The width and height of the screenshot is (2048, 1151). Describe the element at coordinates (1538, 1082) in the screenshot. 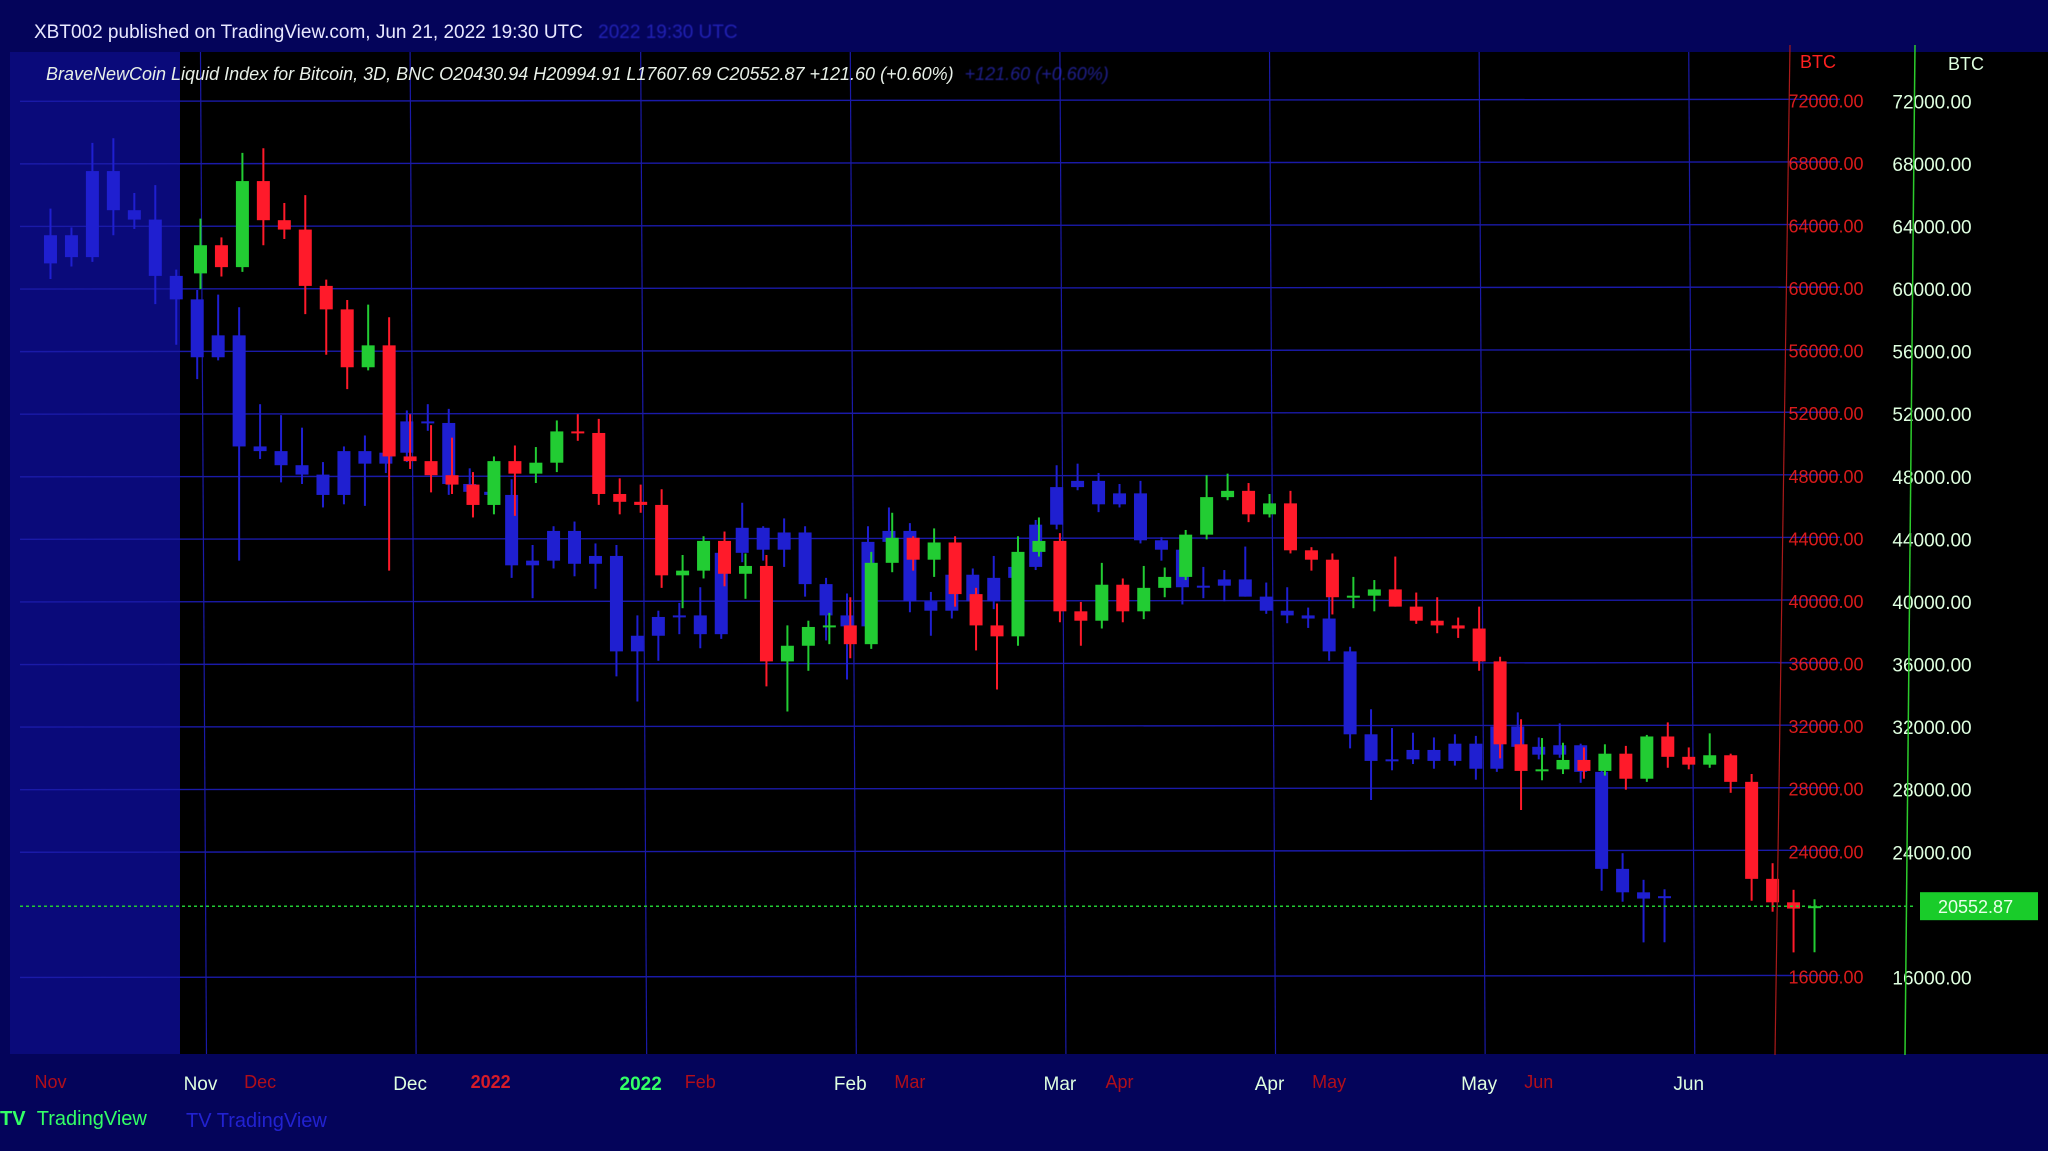

I see `x-tick-label-ghost: Jun` at that location.